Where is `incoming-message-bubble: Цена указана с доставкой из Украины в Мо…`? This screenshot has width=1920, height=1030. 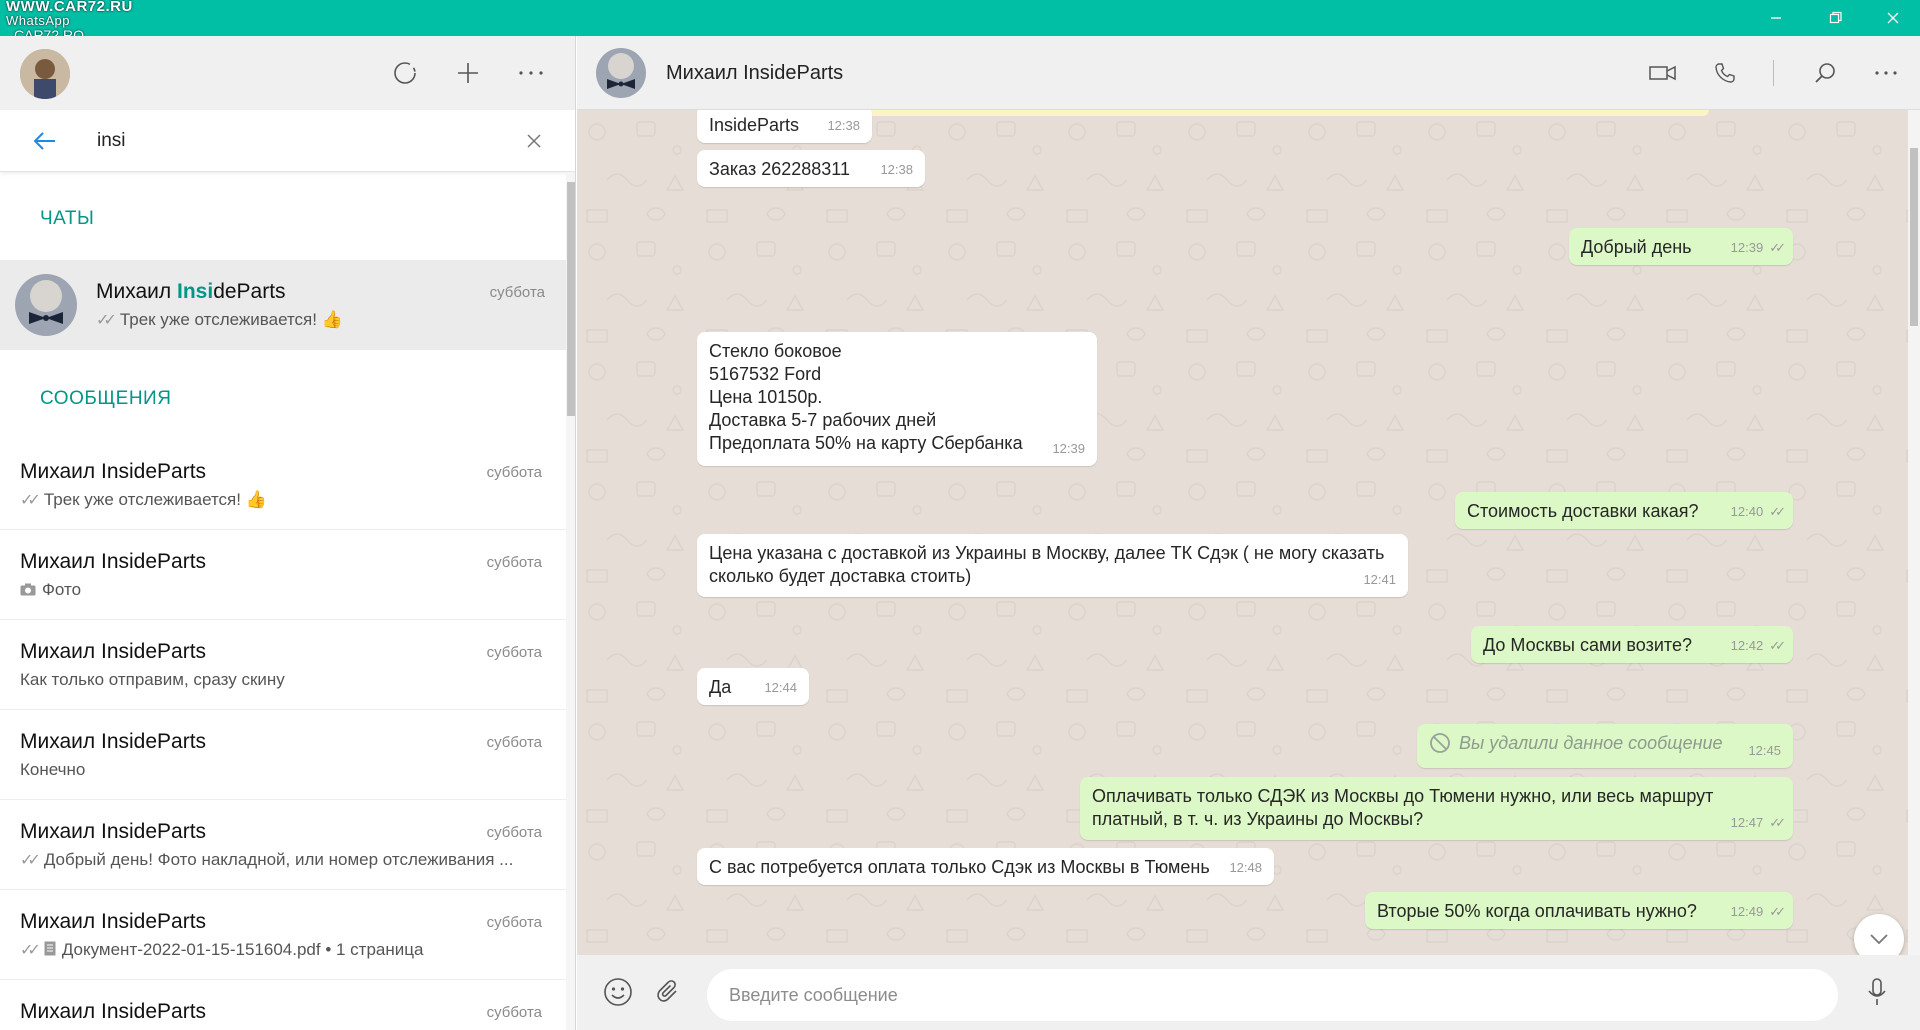 incoming-message-bubble: Цена указана с доставкой из Украины в Мо… is located at coordinates (1052, 565).